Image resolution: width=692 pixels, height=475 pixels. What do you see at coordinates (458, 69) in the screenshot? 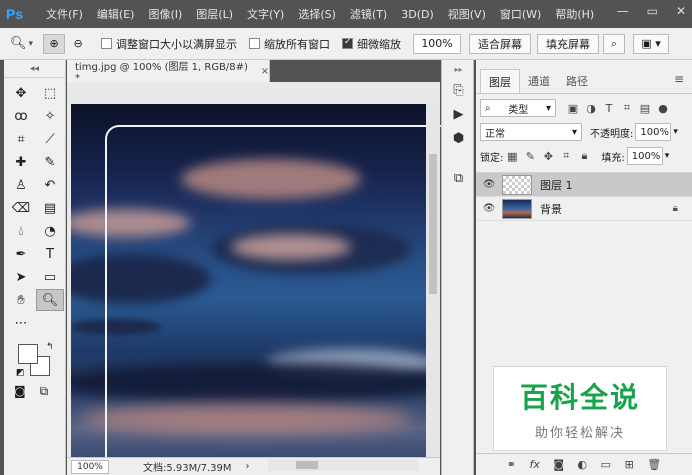
I see `panel-collapse-handle: ▸▸` at bounding box center [458, 69].